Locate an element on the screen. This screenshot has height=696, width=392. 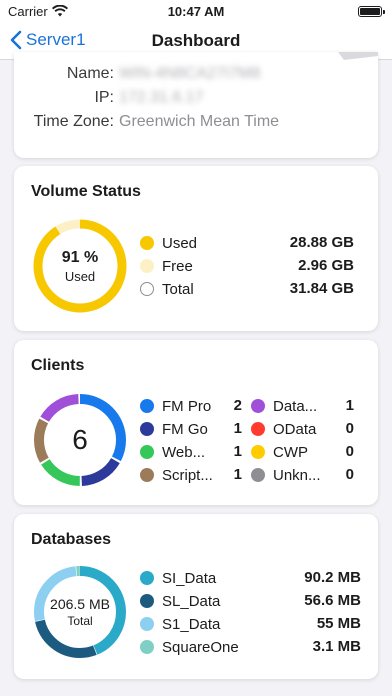
volume-legend-used: Used is located at coordinates (168, 243).